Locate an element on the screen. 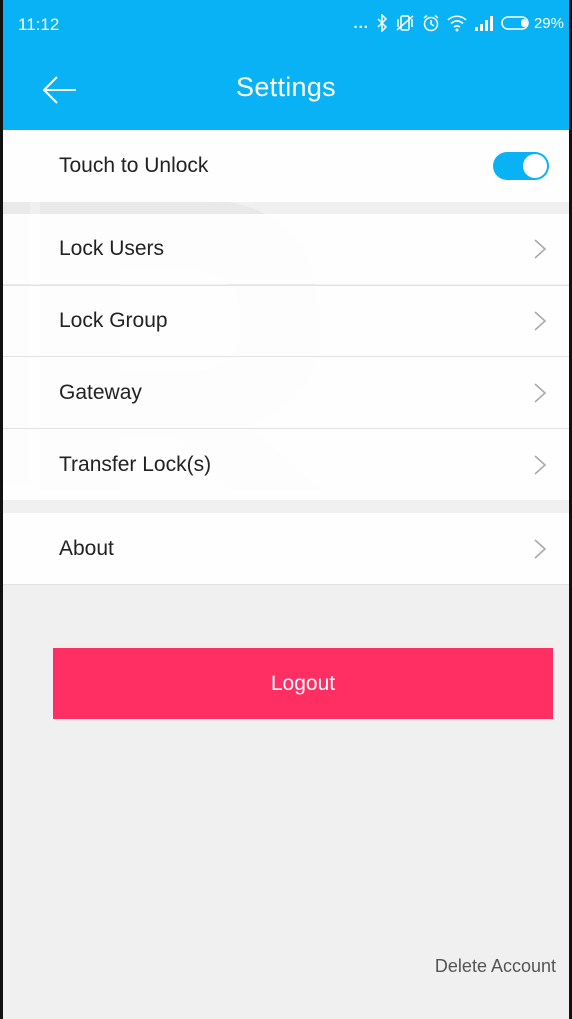  page-title: Settings is located at coordinates (286, 87).